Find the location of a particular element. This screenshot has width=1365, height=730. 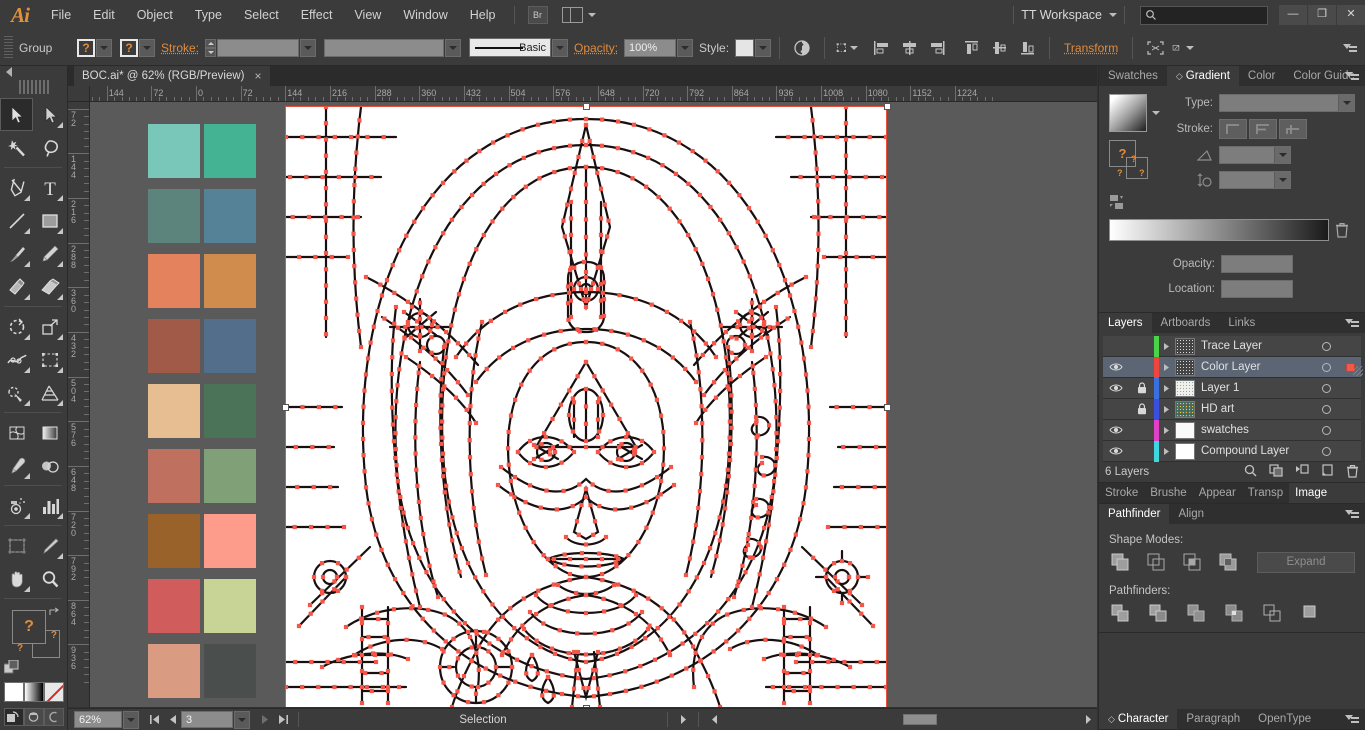

scale-tool is located at coordinates (49, 326).